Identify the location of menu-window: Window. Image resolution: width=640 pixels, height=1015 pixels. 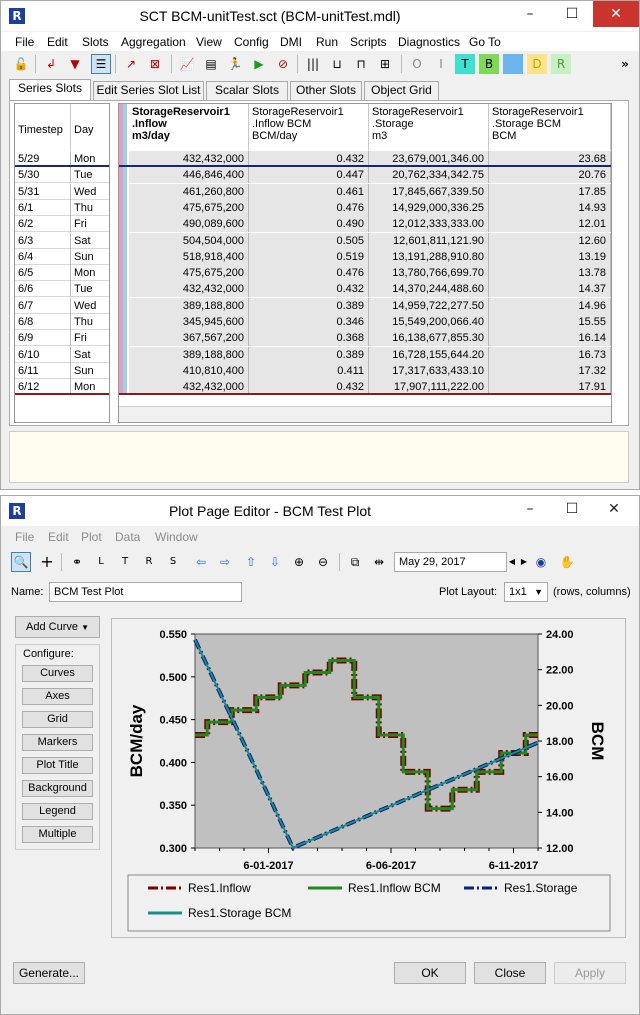
(176, 537).